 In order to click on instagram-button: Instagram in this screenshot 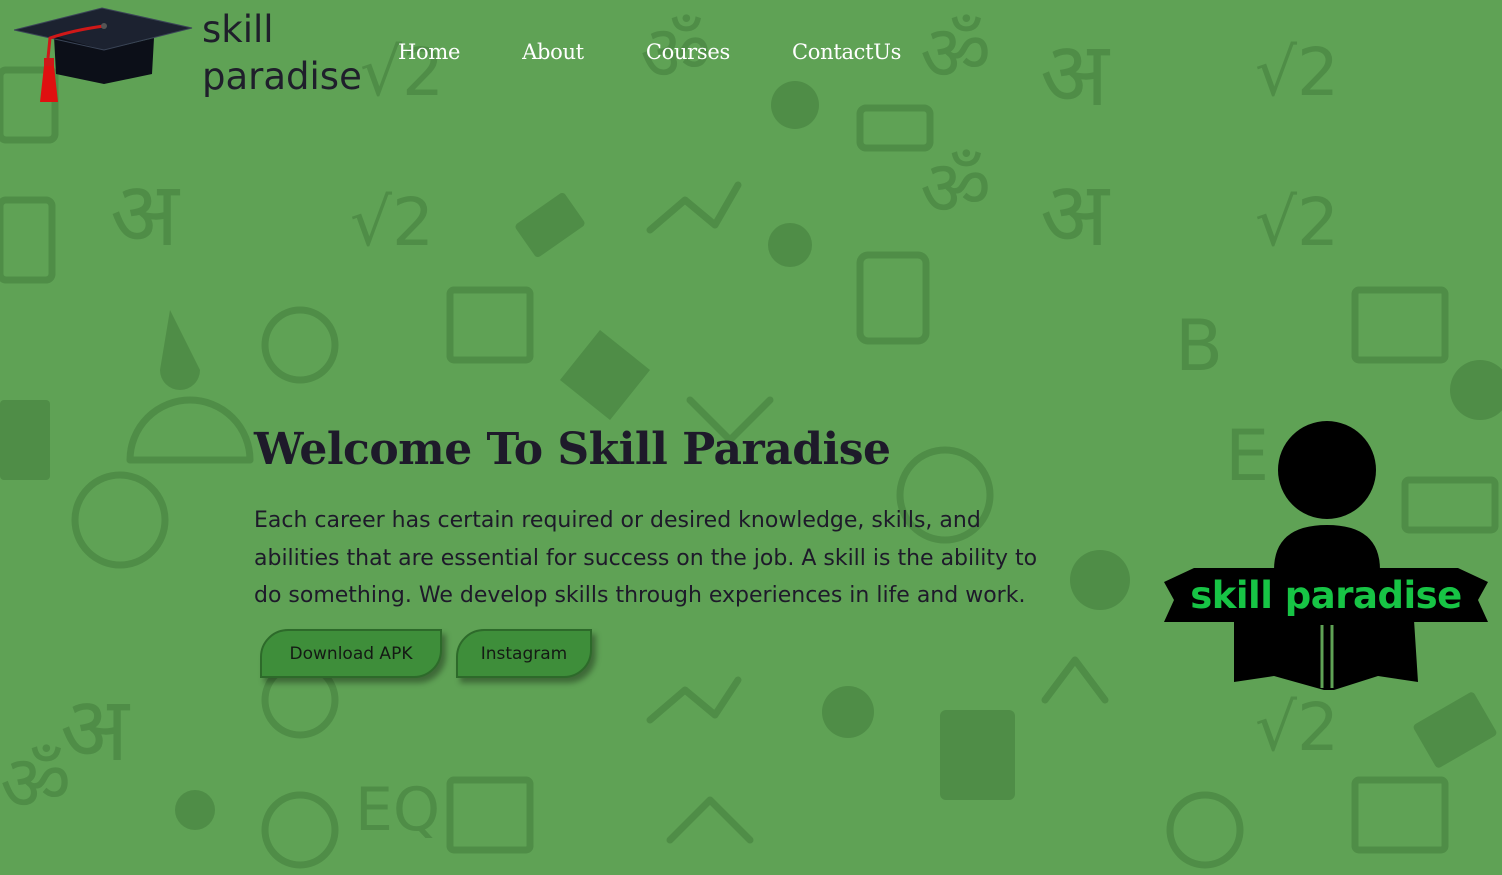, I will do `click(524, 653)`.